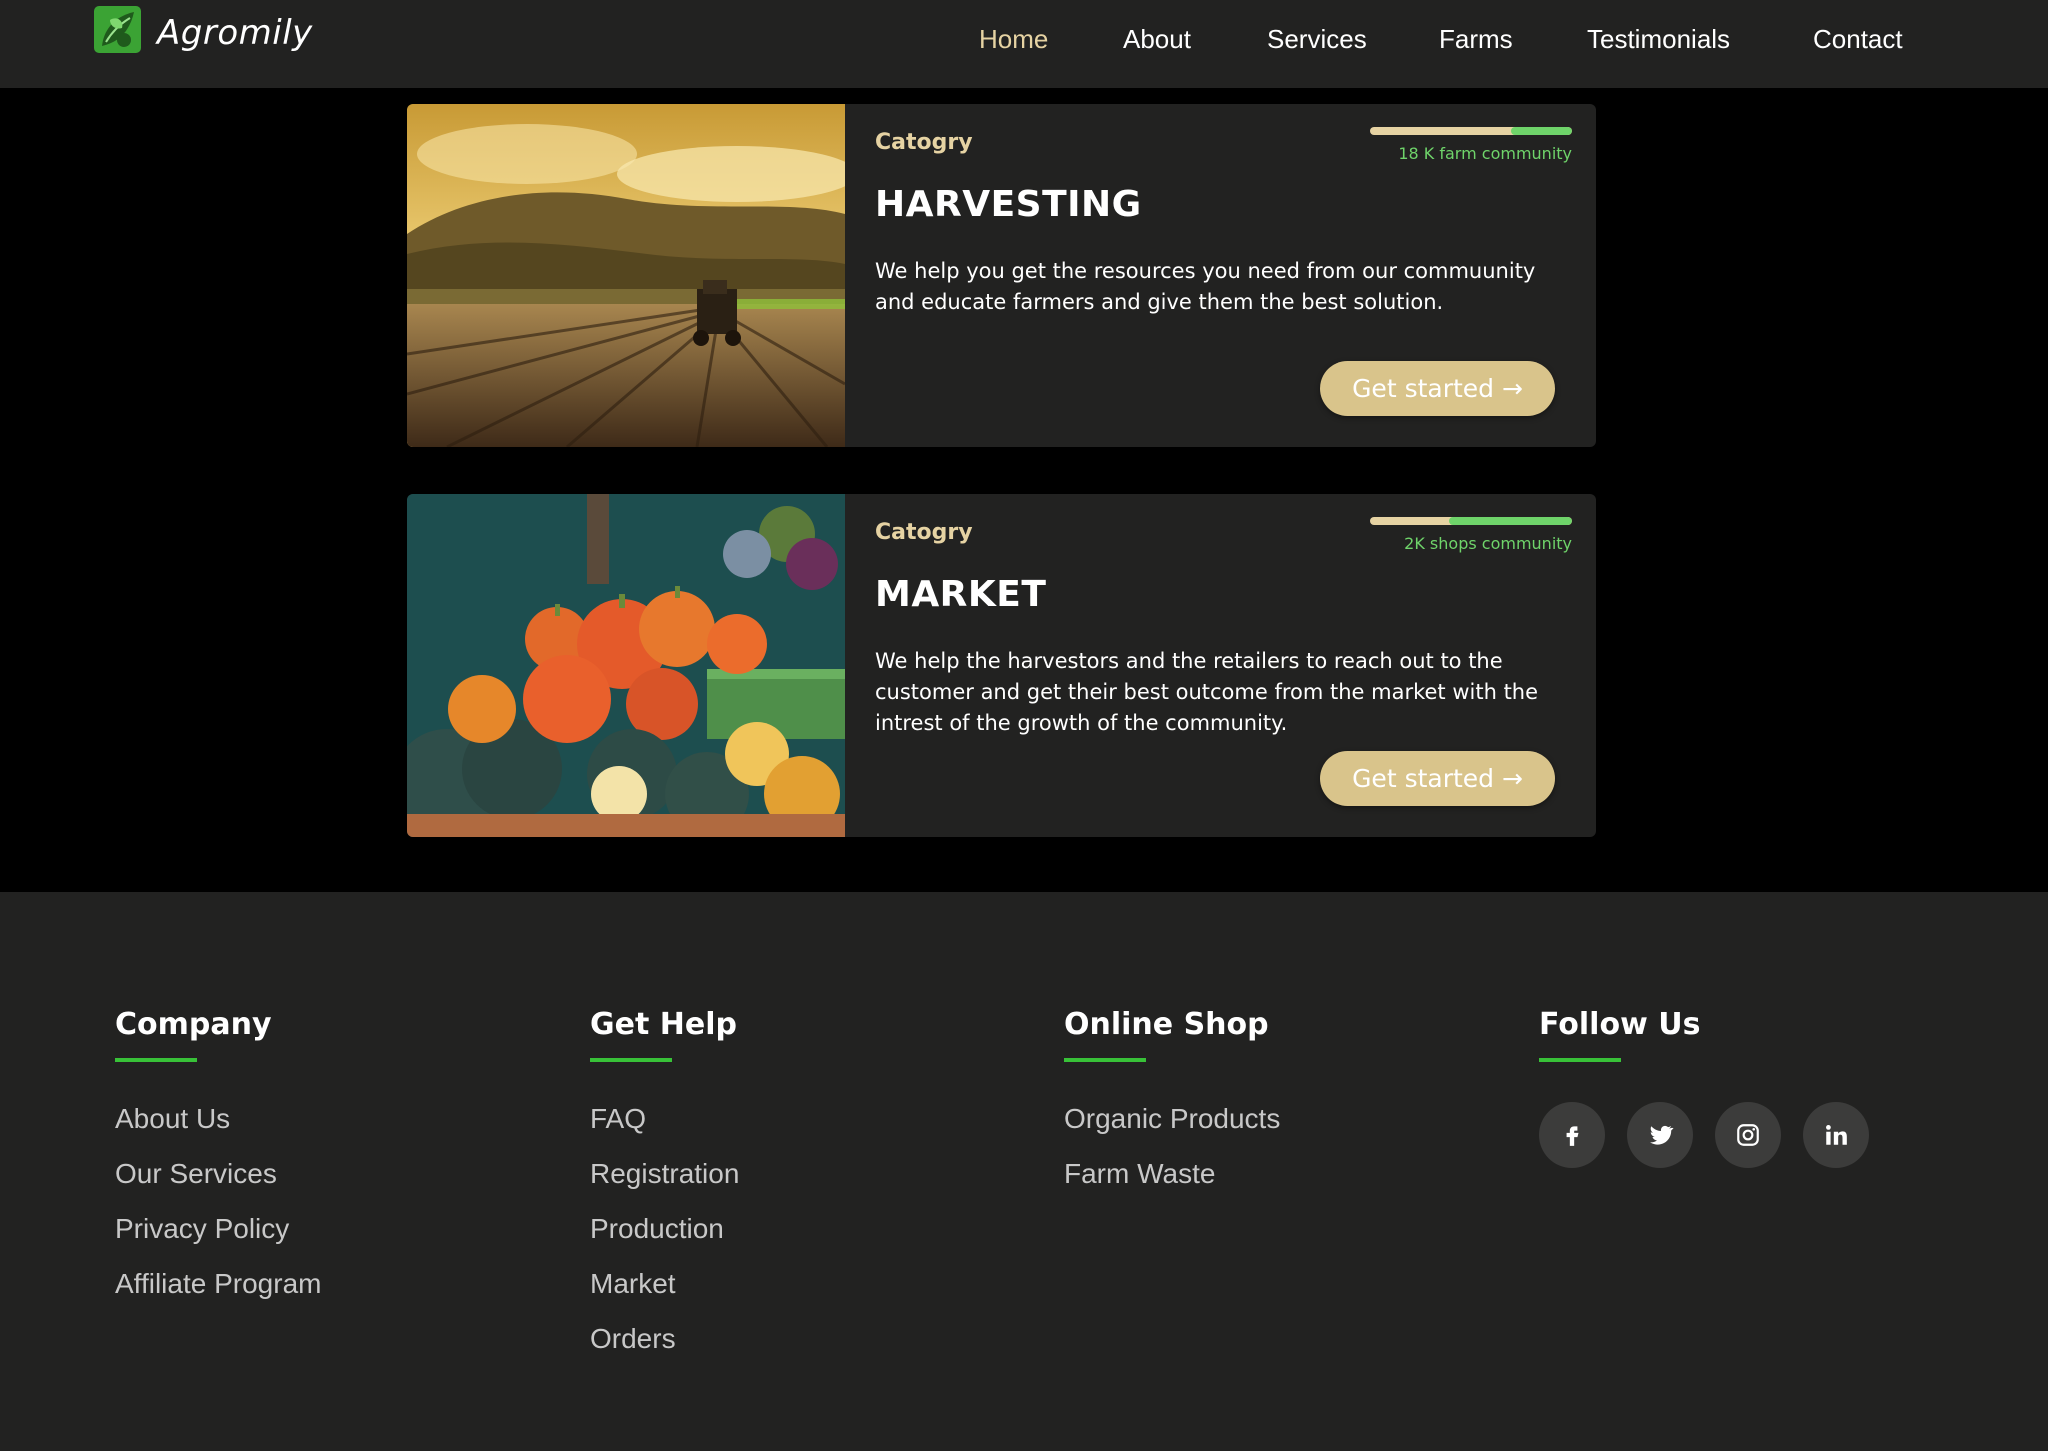 The height and width of the screenshot is (1451, 2048). I want to click on nav-testimonials: Testimonials, so click(1658, 39).